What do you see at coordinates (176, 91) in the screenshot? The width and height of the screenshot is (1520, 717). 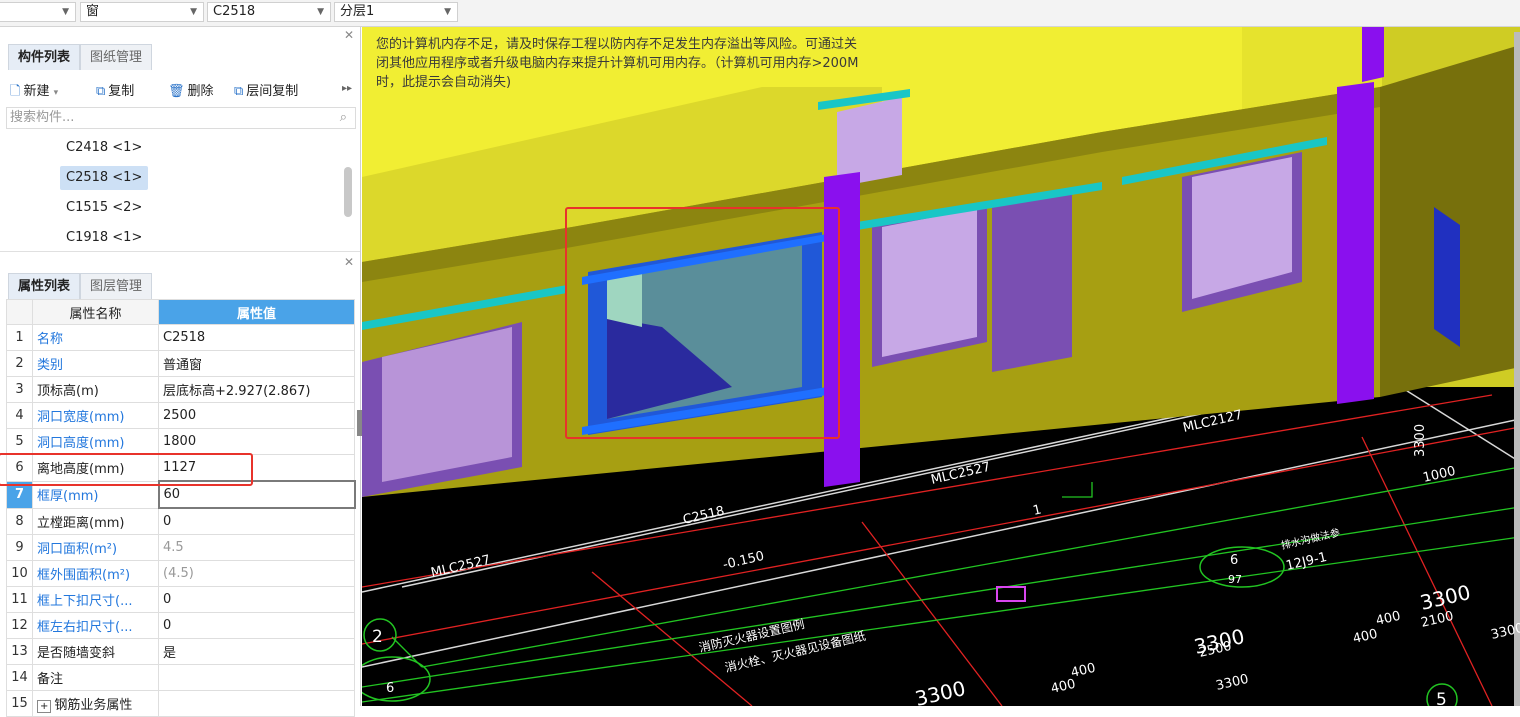 I see `trash-icon: 🗑` at bounding box center [176, 91].